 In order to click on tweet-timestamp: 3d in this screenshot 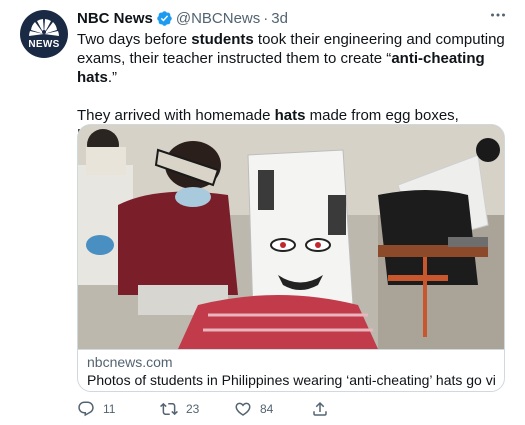, I will do `click(279, 18)`.